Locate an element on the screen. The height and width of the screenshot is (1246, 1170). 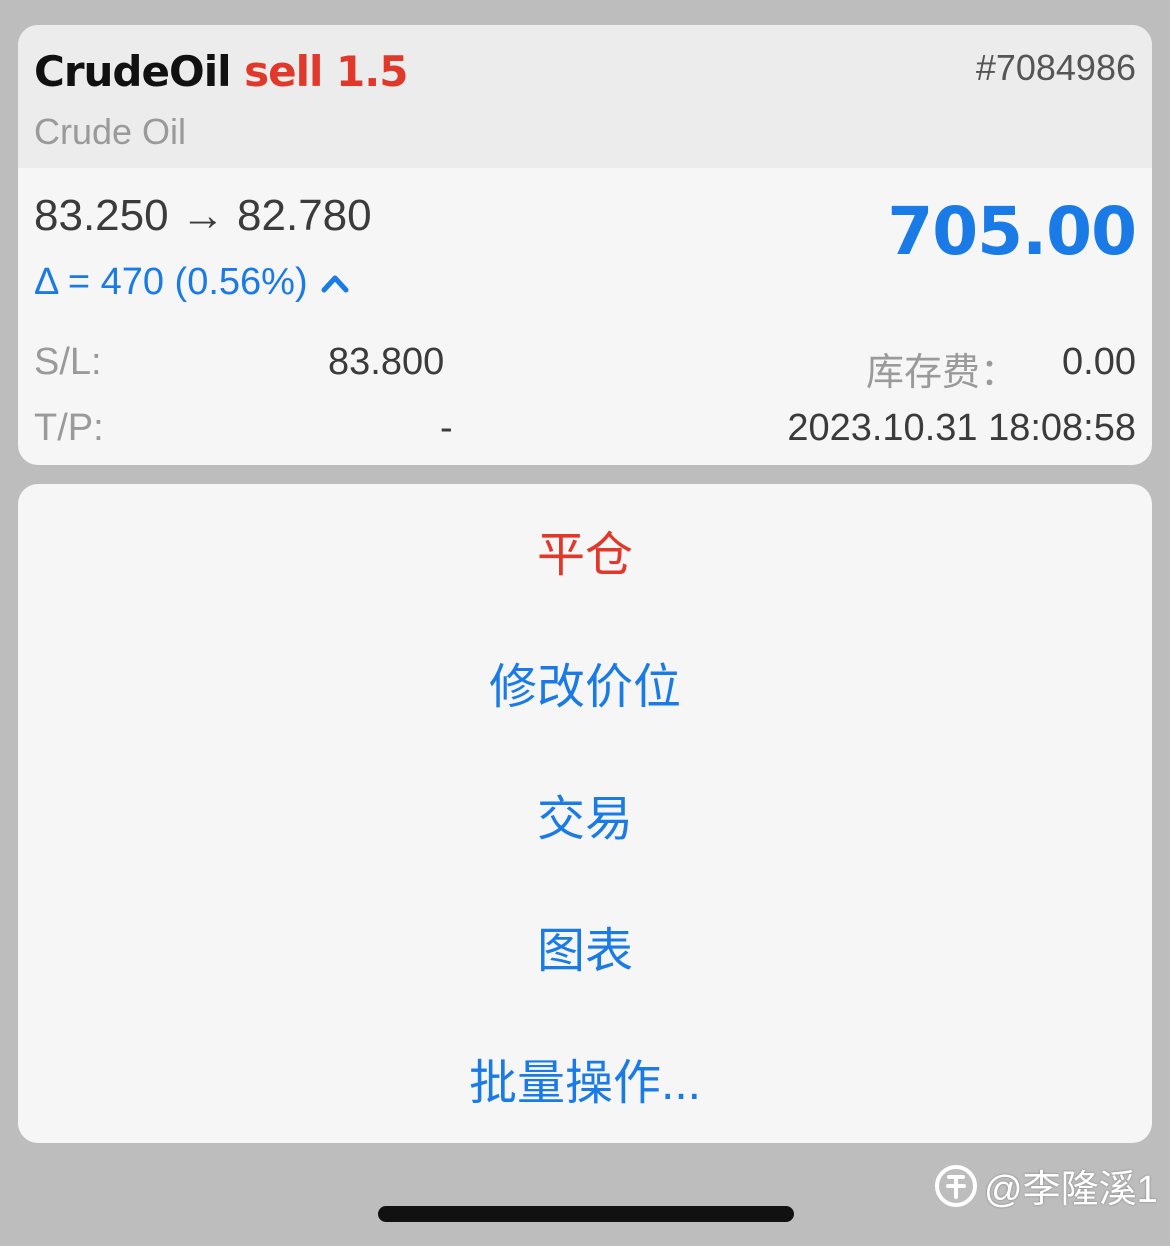
swap-value: 0.00 is located at coordinates (1099, 362).